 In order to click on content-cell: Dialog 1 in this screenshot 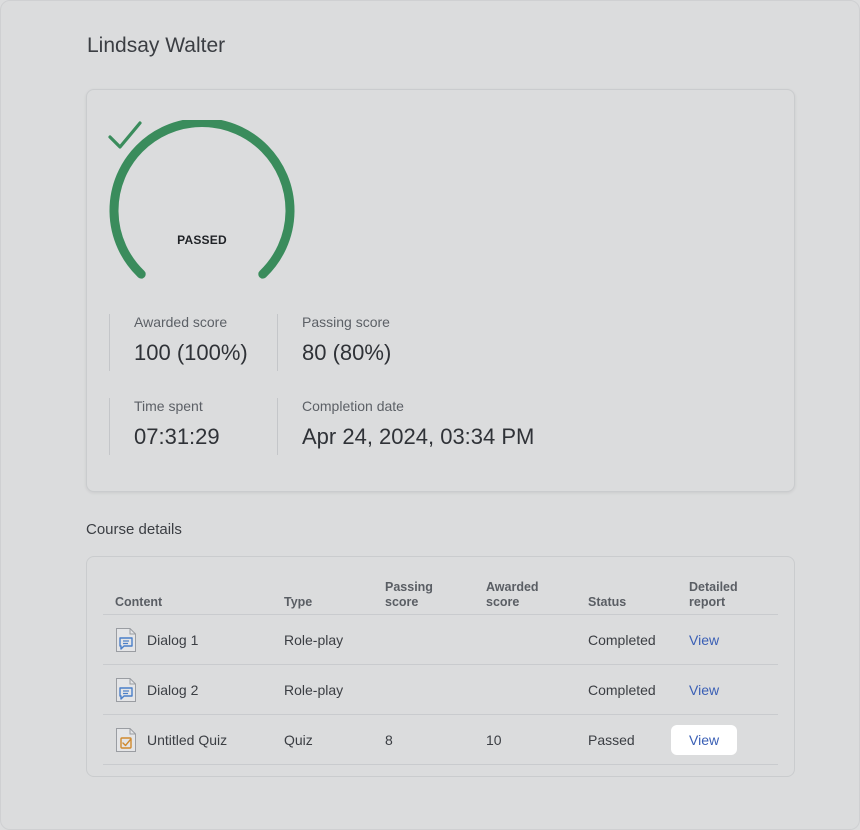, I will do `click(189, 640)`.